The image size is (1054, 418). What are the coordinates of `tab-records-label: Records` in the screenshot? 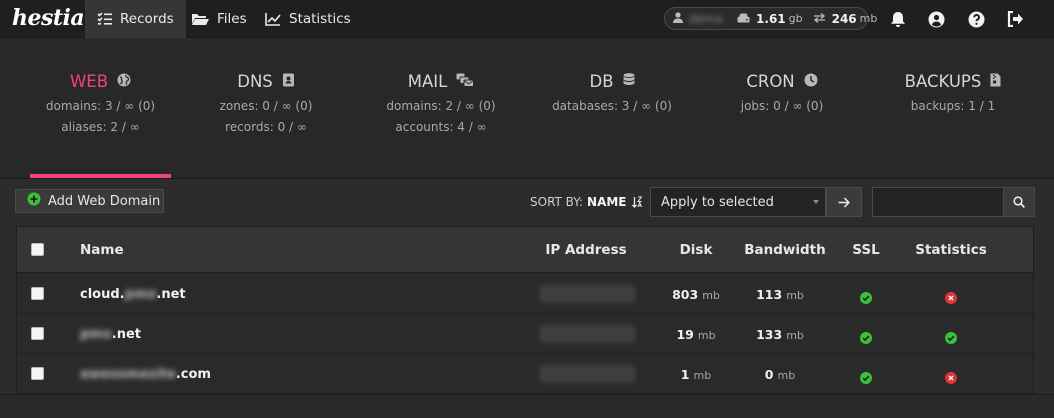 It's located at (147, 19).